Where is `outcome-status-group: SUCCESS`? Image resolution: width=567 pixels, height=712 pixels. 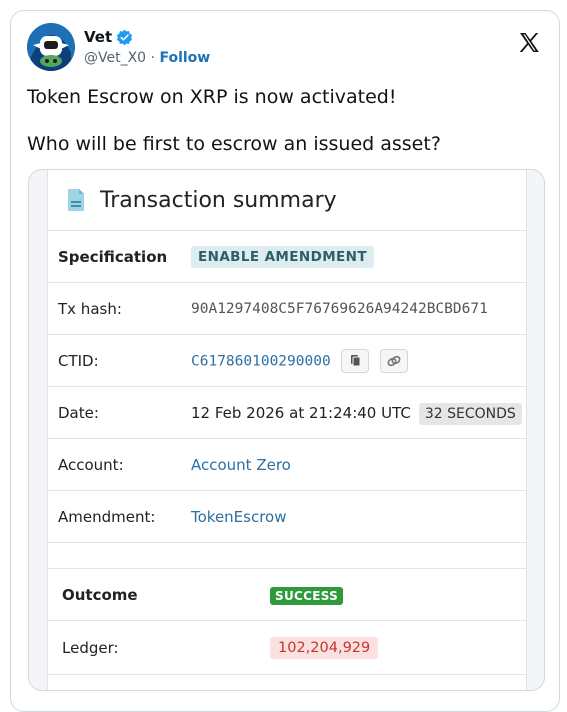
outcome-status-group: SUCCESS is located at coordinates (307, 595).